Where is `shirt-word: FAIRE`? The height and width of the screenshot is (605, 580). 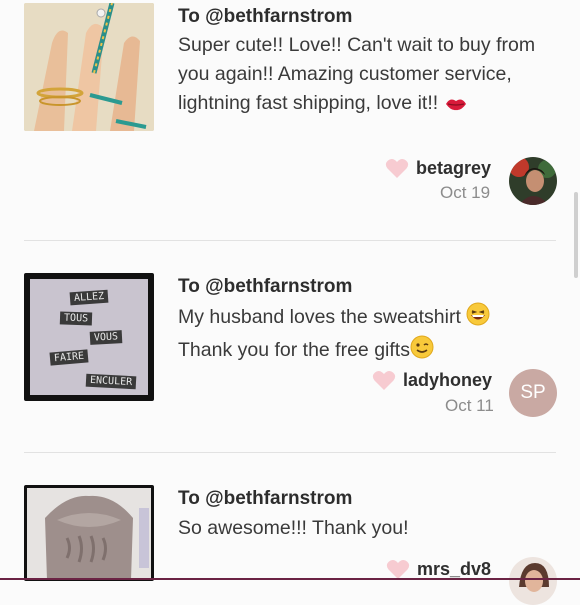
shirt-word: FAIRE is located at coordinates (69, 357).